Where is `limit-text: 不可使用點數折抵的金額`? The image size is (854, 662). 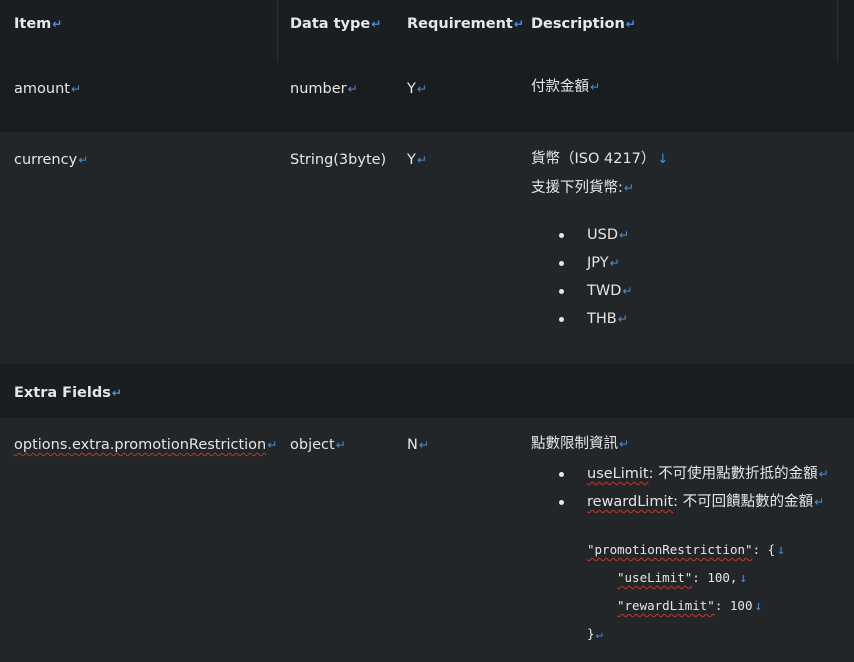 limit-text: 不可使用點數折抵的金額 is located at coordinates (738, 474).